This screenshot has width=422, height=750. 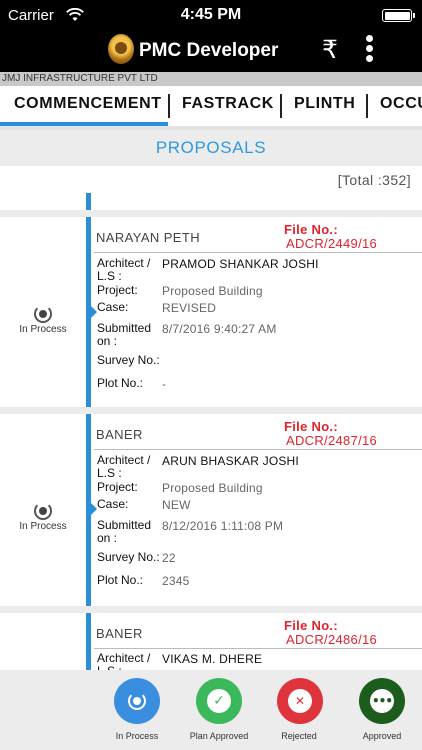 I want to click on plan-approved-label: Plan Approved, so click(x=219, y=736).